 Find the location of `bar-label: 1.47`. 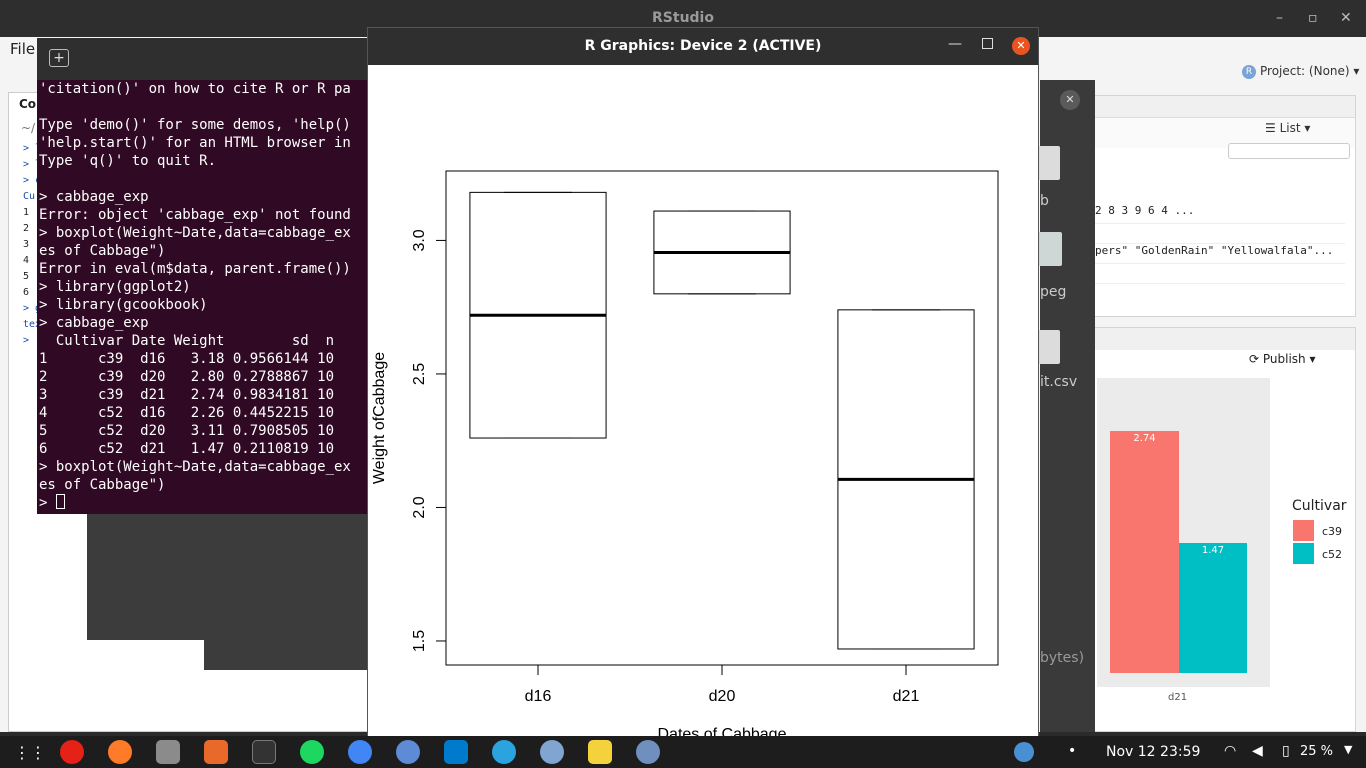

bar-label: 1.47 is located at coordinates (1213, 550).